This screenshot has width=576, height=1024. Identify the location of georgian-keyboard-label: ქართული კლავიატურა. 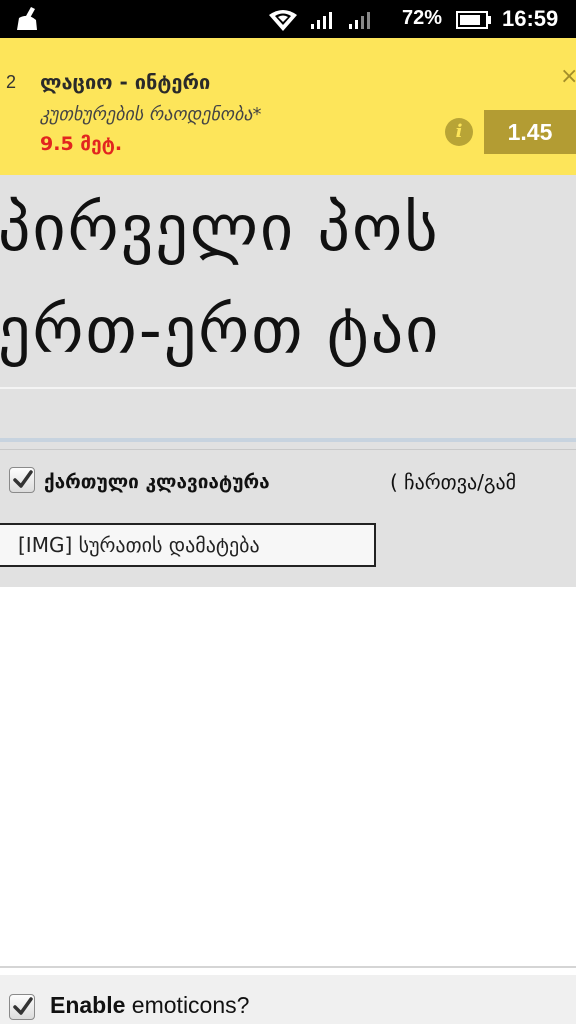
(157, 482).